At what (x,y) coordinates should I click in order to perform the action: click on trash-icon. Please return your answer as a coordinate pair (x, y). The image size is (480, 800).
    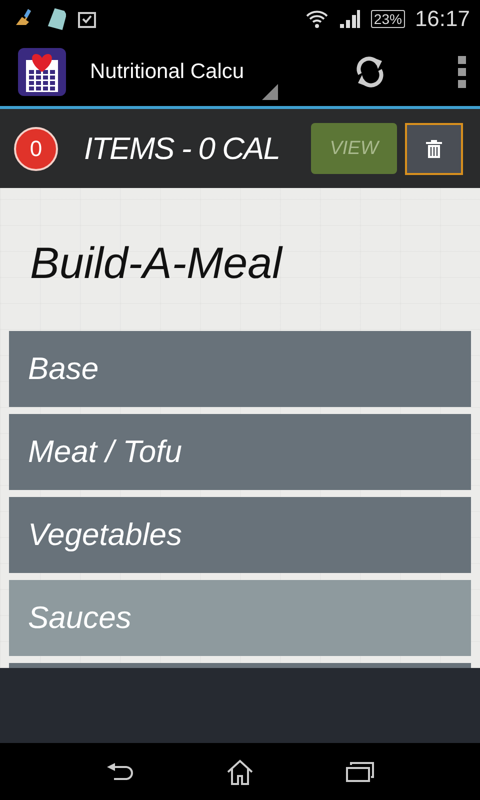
    Looking at the image, I should click on (434, 149).